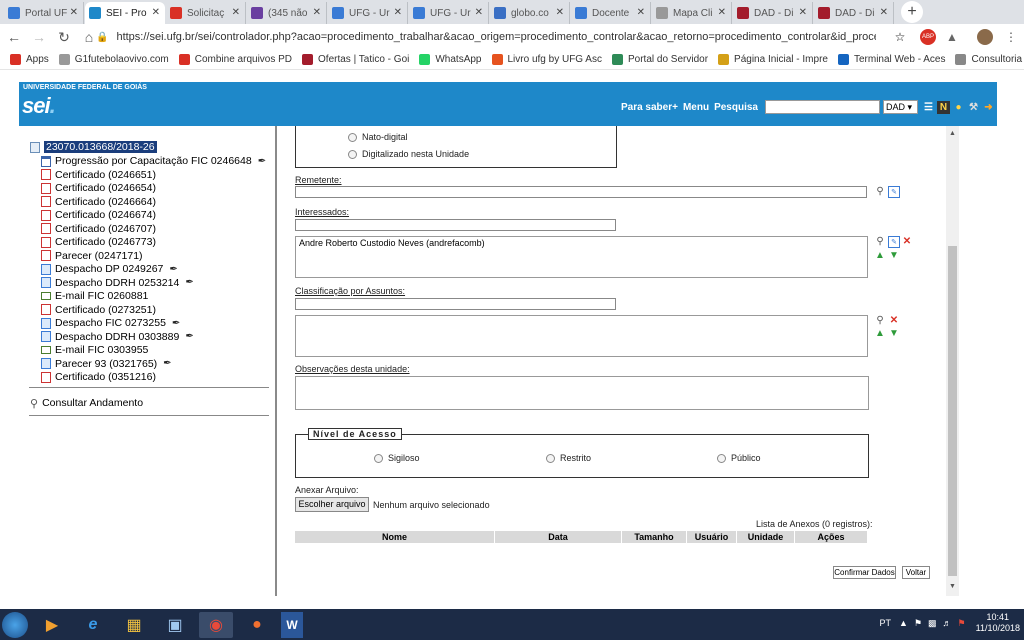  Describe the element at coordinates (581, 192) in the screenshot. I see `remetente-input` at that location.